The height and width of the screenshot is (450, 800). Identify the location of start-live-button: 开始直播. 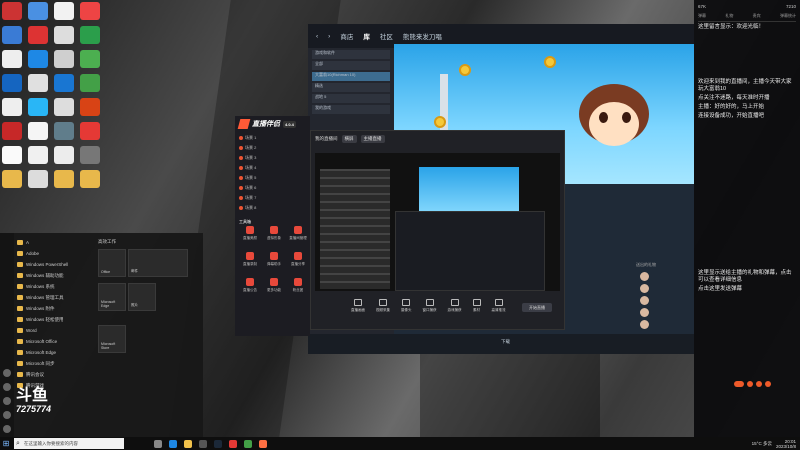
(537, 307).